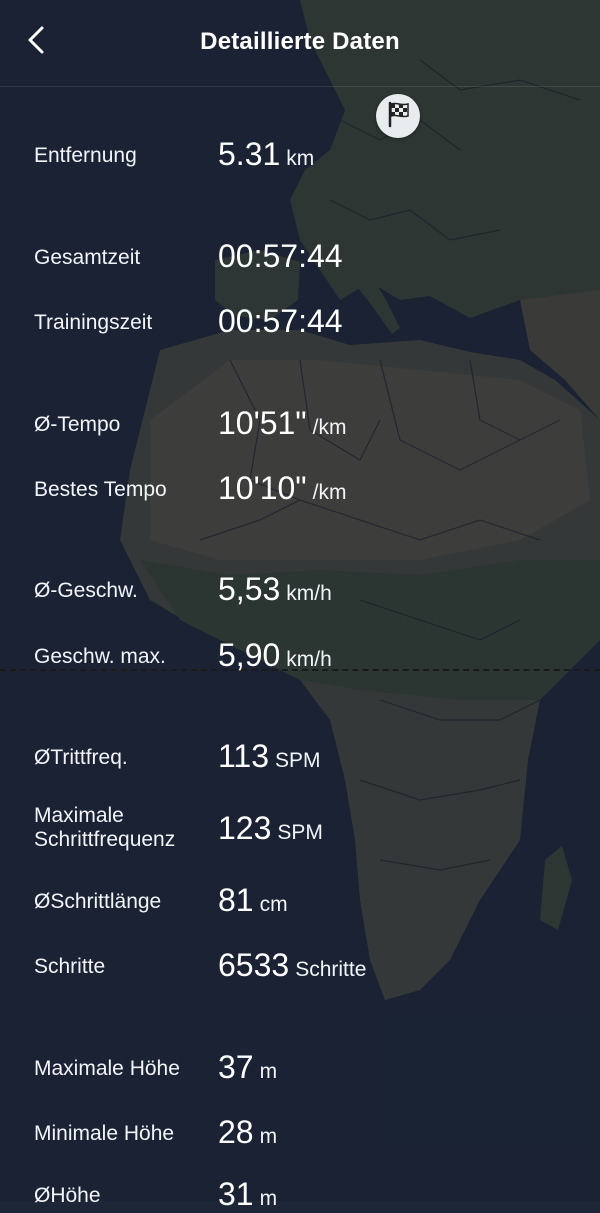  What do you see at coordinates (236, 1132) in the screenshot?
I see `stat-number: 28` at bounding box center [236, 1132].